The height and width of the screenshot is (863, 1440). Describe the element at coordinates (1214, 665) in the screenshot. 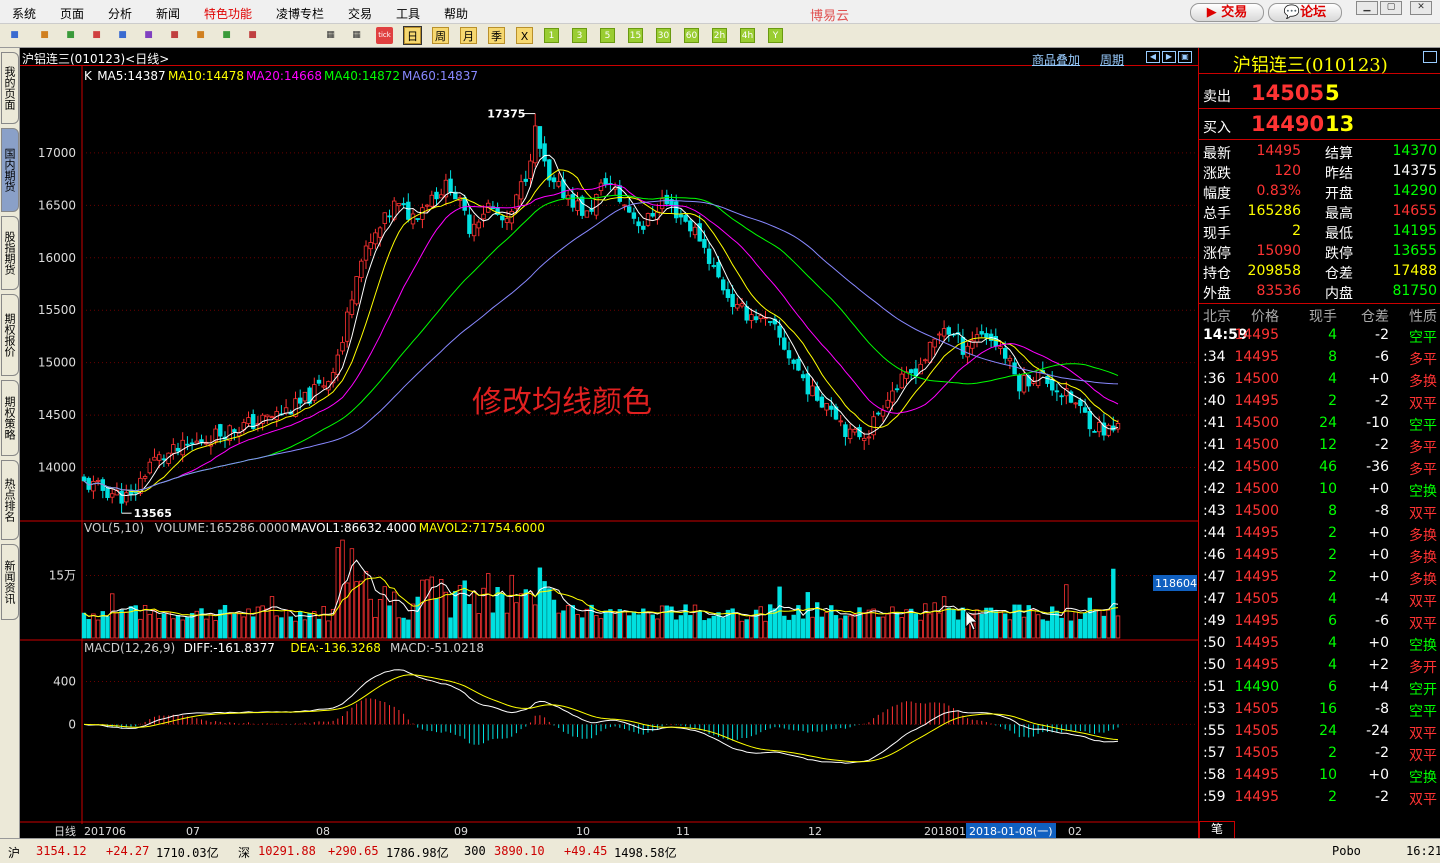

I see `tick-cell: :50` at that location.